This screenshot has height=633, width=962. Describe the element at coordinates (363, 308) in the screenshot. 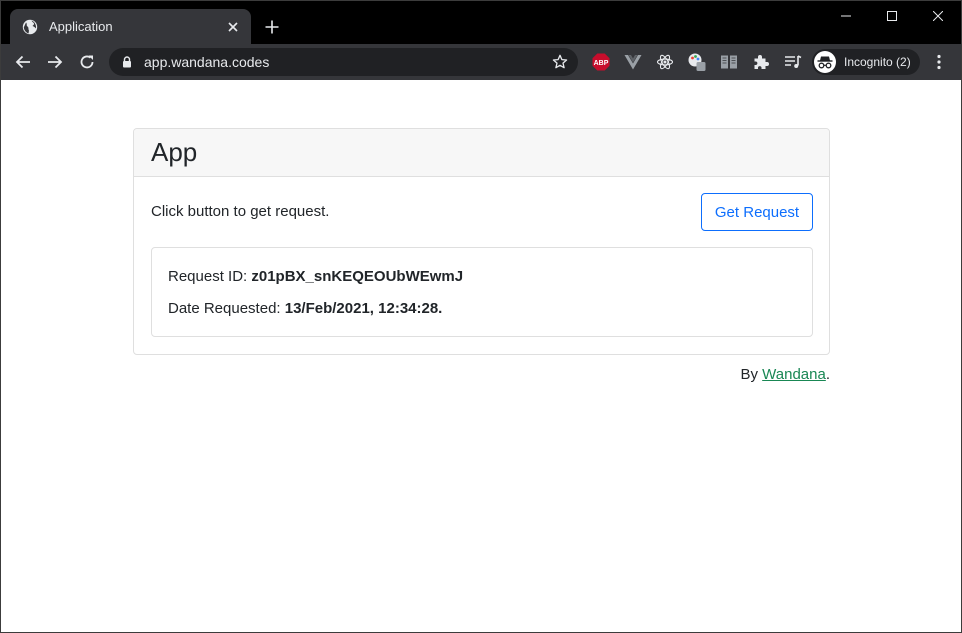

I see `date-requested-value: 13/Feb/2021, 12:34:28.` at that location.